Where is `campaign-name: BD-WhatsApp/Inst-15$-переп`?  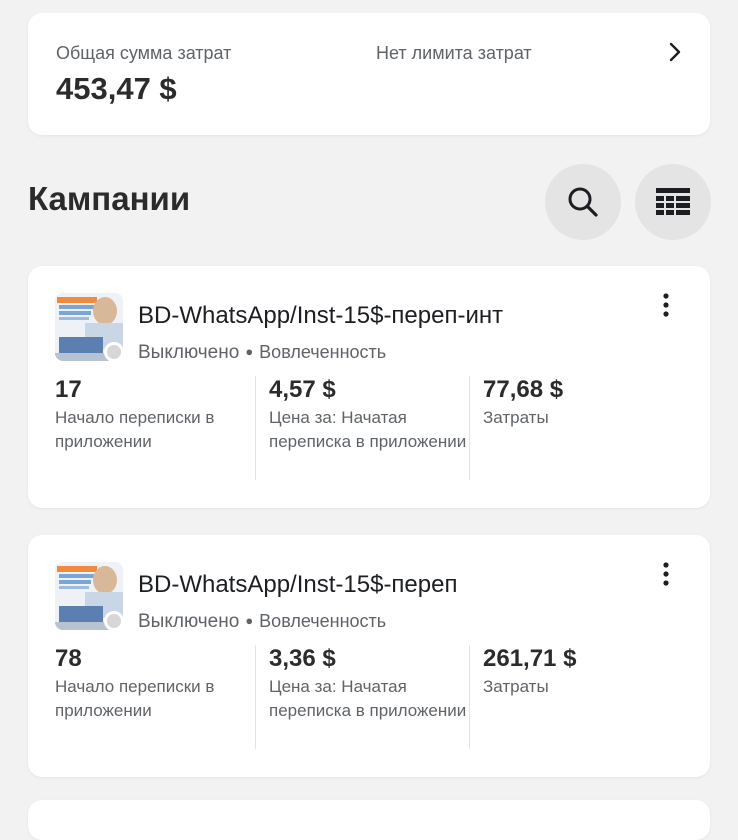 campaign-name: BD-WhatsApp/Inst-15$-переп is located at coordinates (297, 585).